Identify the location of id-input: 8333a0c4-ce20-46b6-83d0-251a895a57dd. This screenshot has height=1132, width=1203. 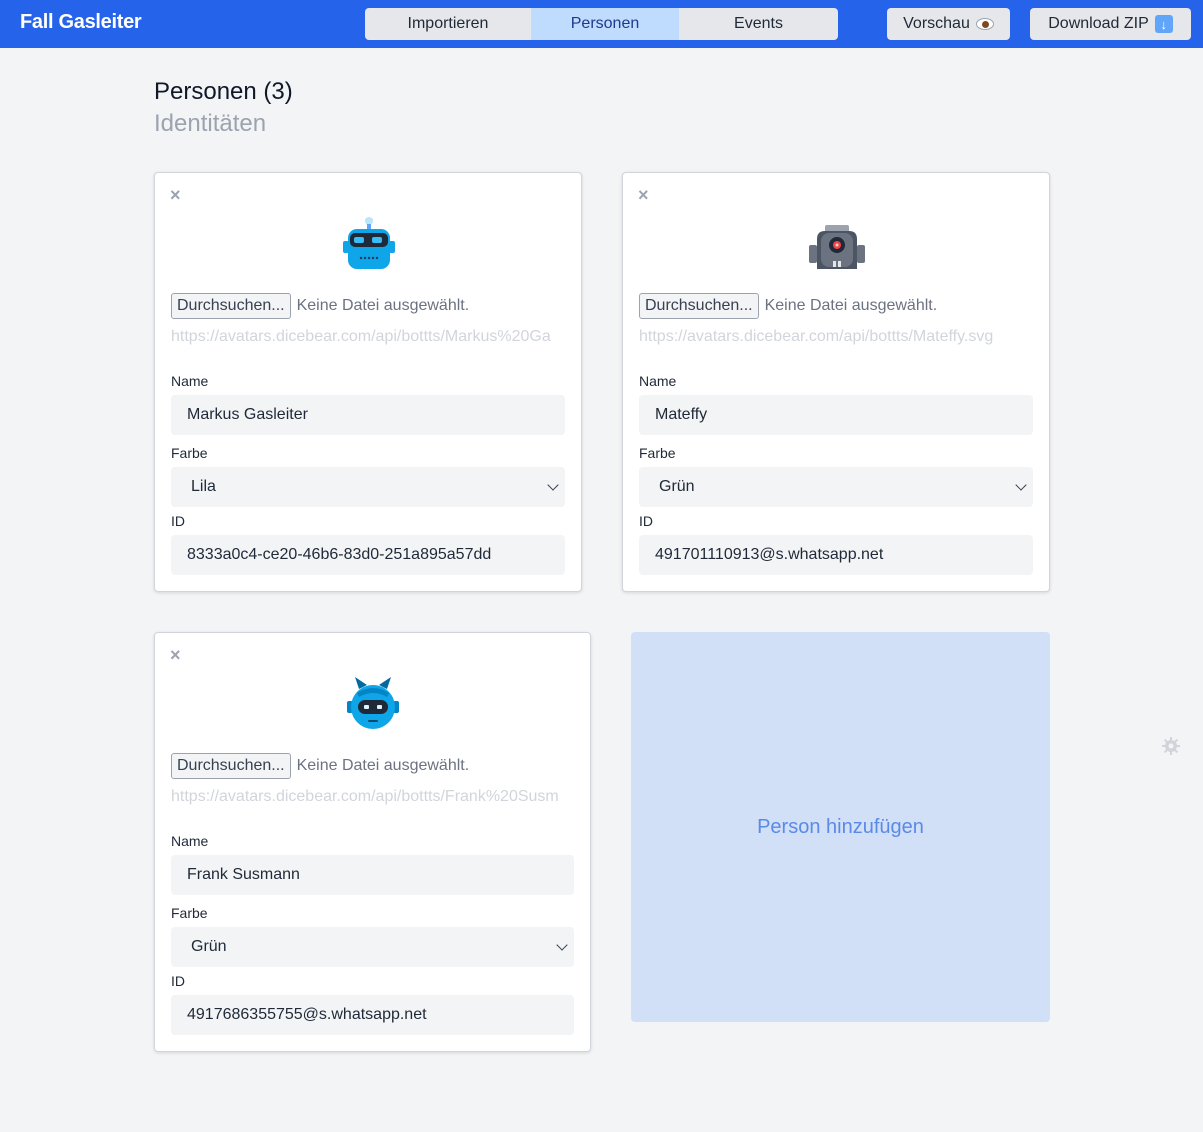
(368, 555).